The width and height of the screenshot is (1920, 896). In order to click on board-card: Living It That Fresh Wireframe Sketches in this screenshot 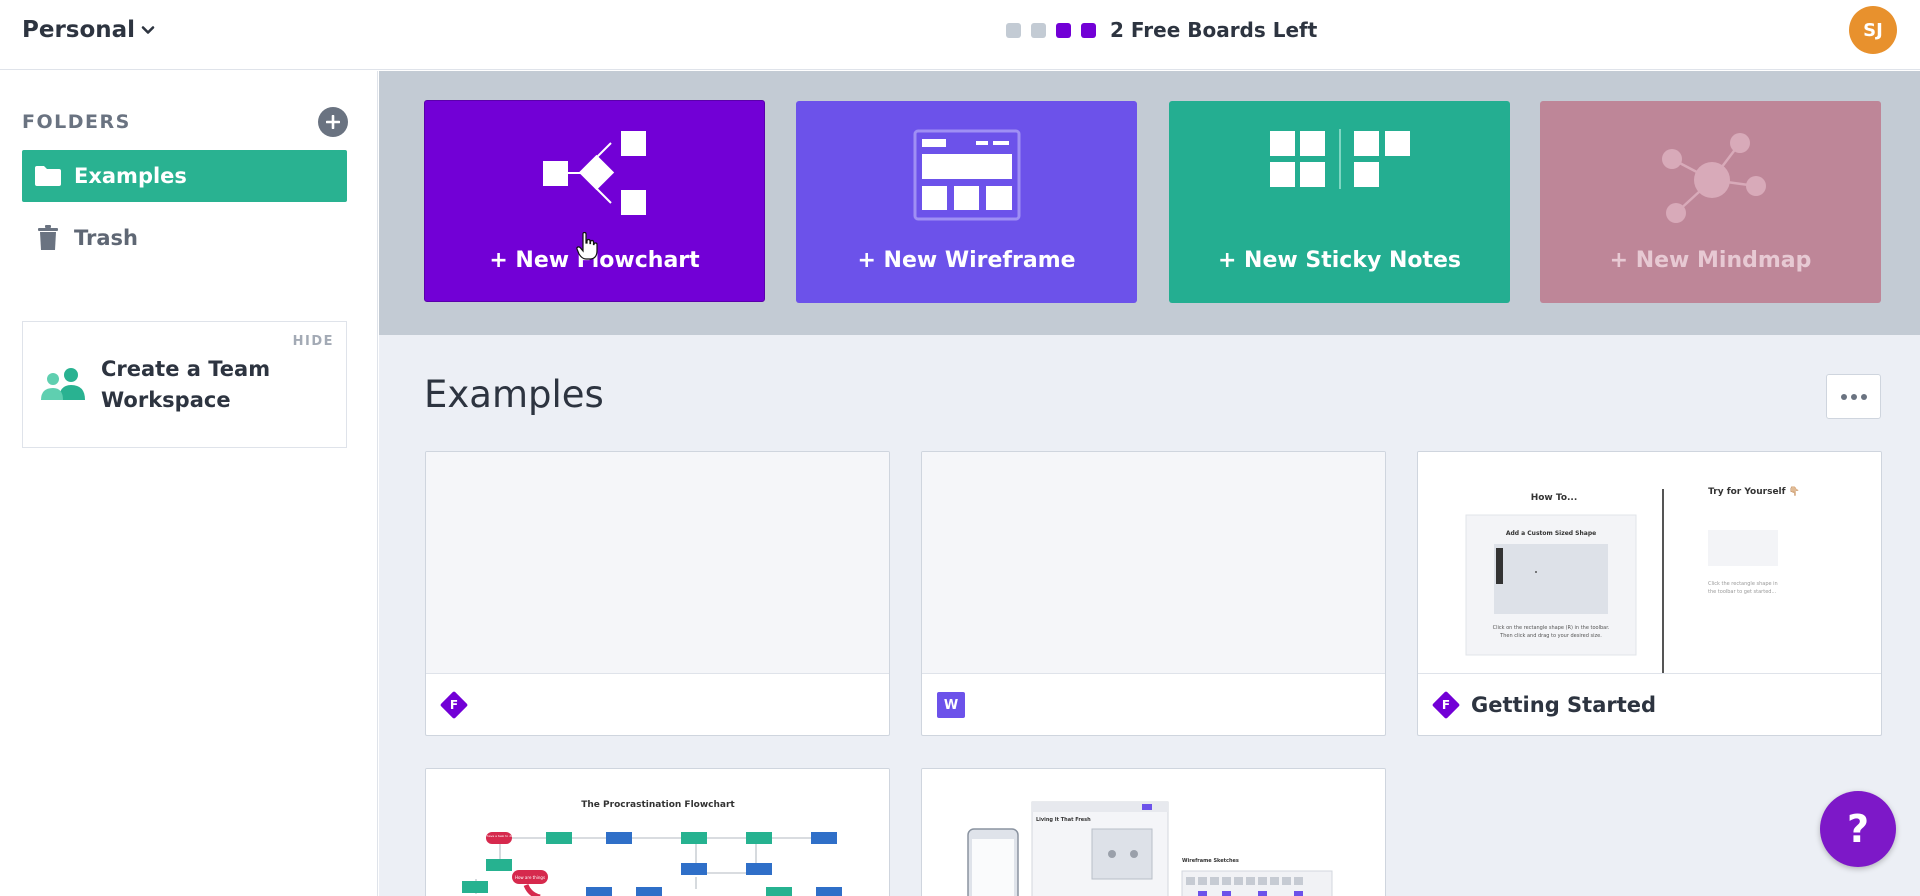, I will do `click(1153, 832)`.